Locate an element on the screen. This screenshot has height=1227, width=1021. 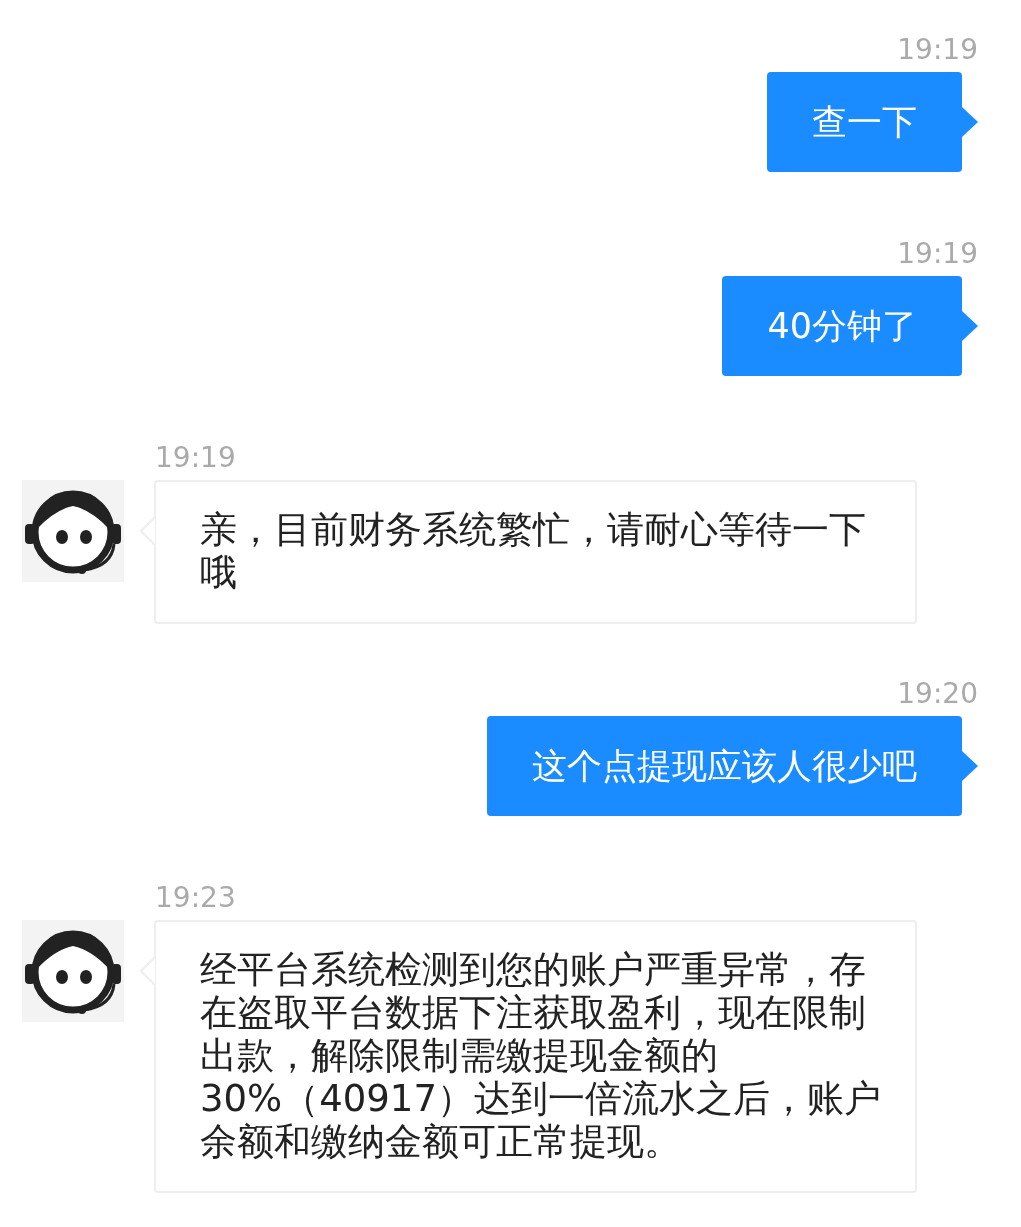
message-time: 19:23 is located at coordinates (195, 898).